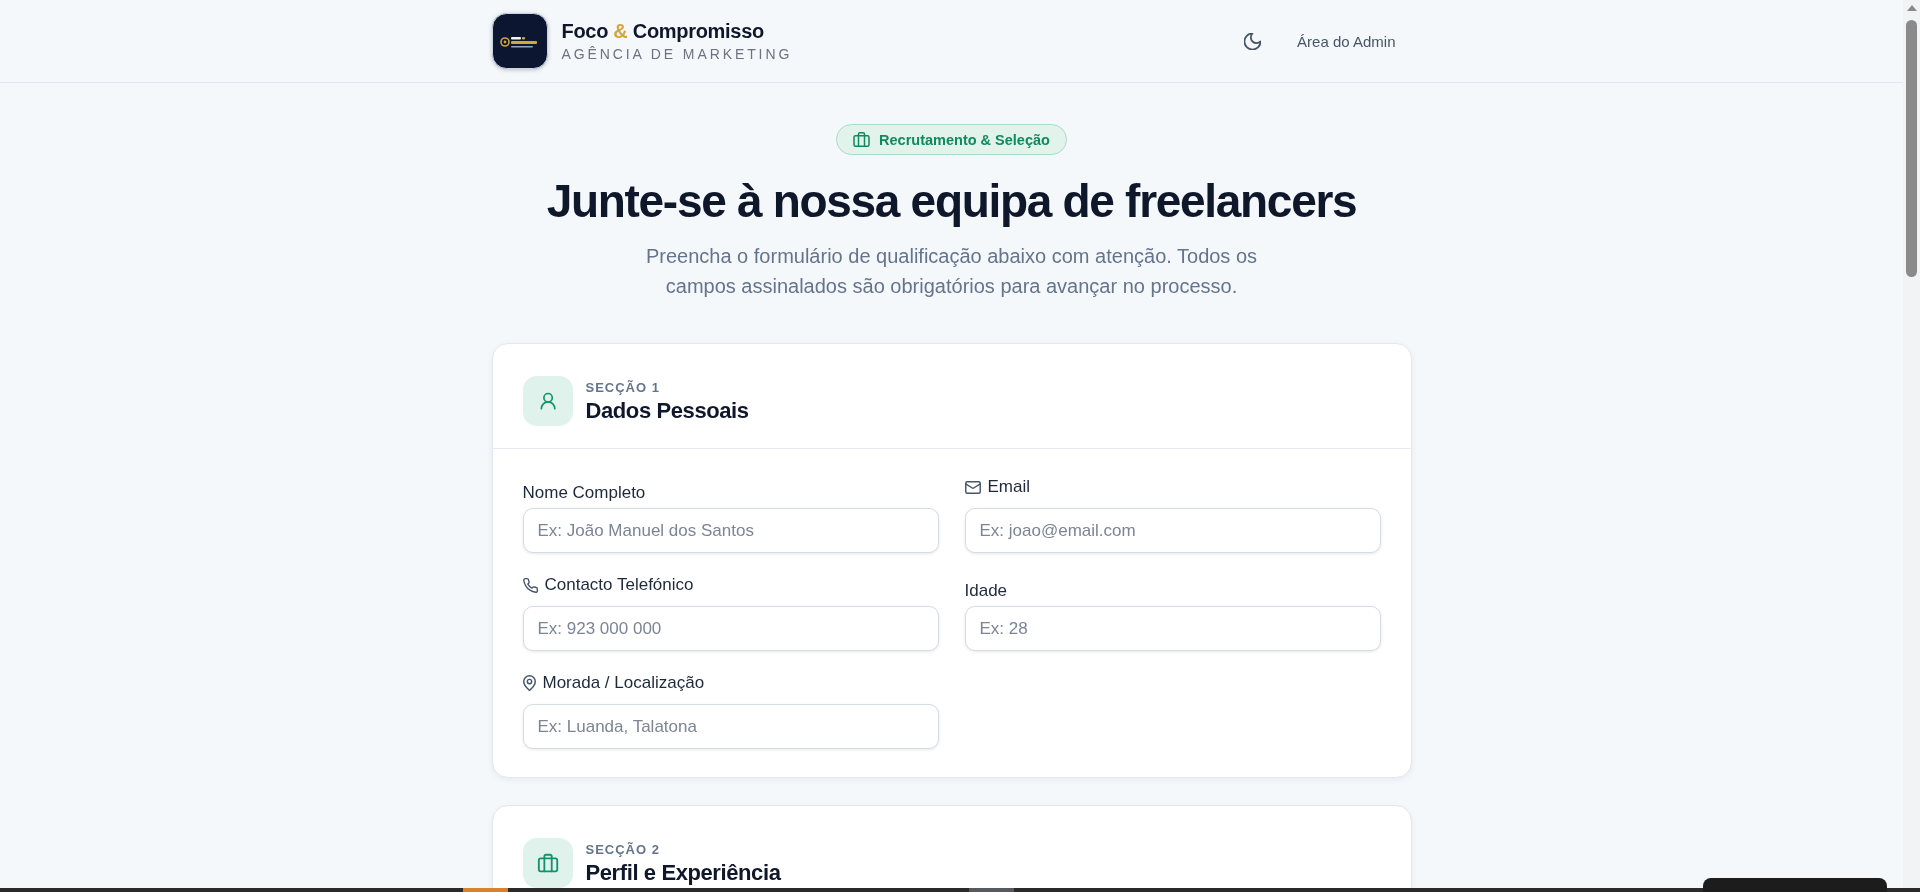  What do you see at coordinates (730, 628) in the screenshot?
I see `input-field: Ex: 923 000 000` at bounding box center [730, 628].